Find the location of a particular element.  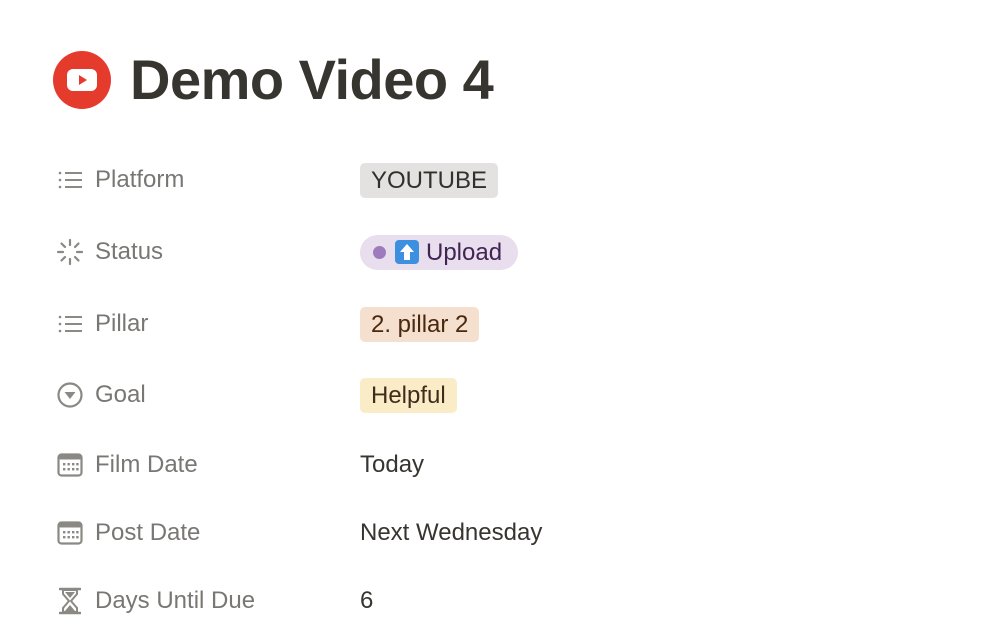

property-row-film-date: Film Date Today is located at coordinates (505, 465).